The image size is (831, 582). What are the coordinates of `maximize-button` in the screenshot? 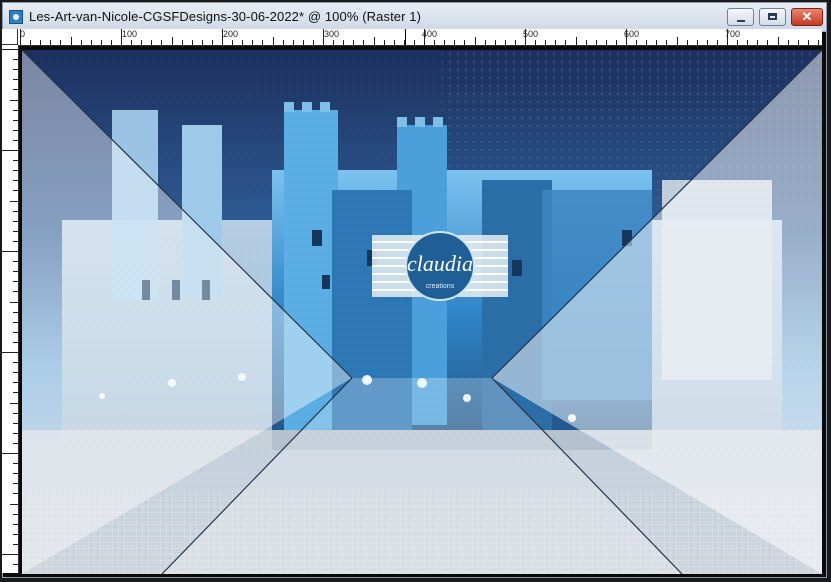 It's located at (772, 17).